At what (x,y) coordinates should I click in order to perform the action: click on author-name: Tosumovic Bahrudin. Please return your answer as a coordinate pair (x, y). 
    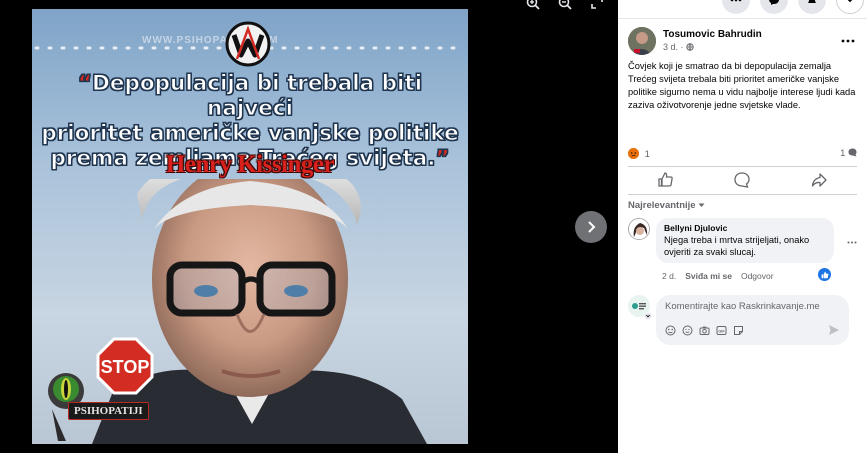
    Looking at the image, I should click on (712, 34).